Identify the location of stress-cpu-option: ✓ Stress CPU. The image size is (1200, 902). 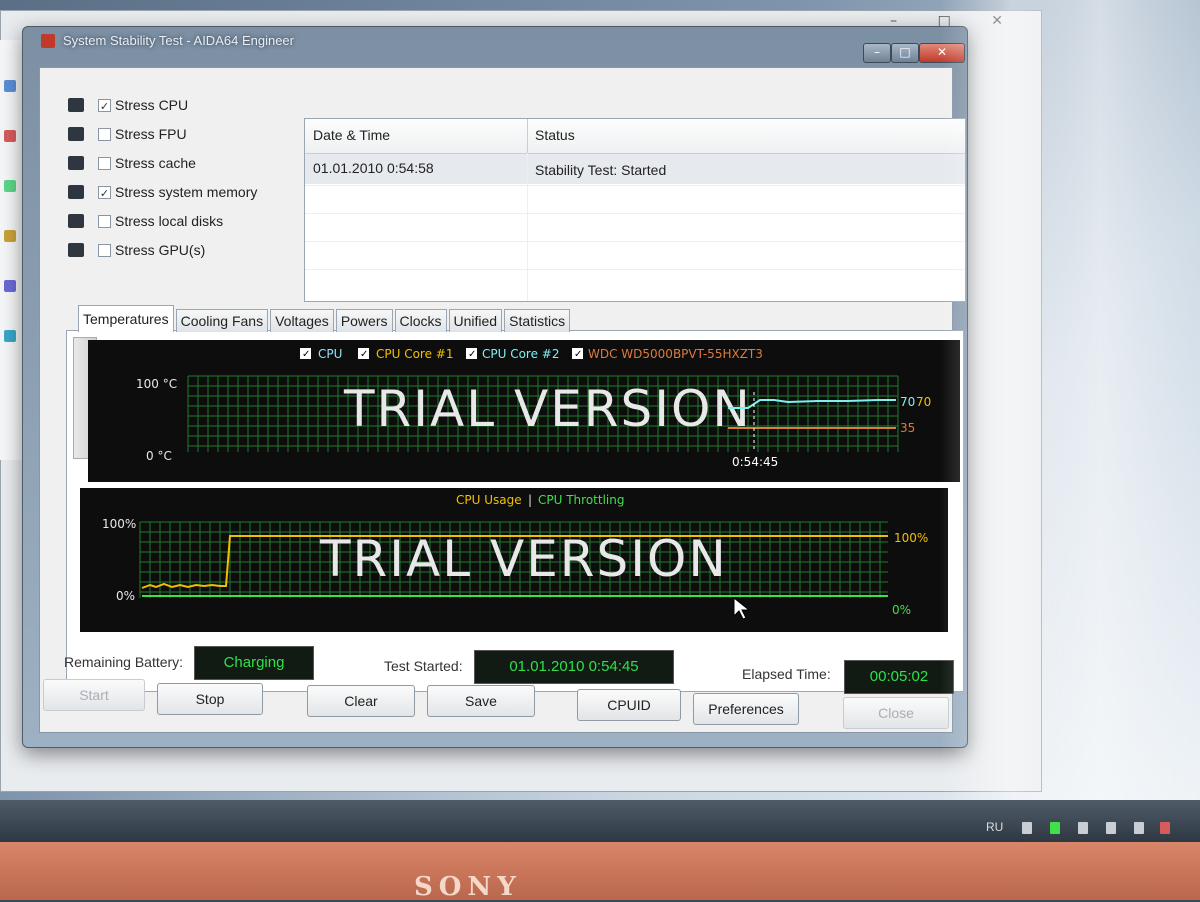
(128, 105).